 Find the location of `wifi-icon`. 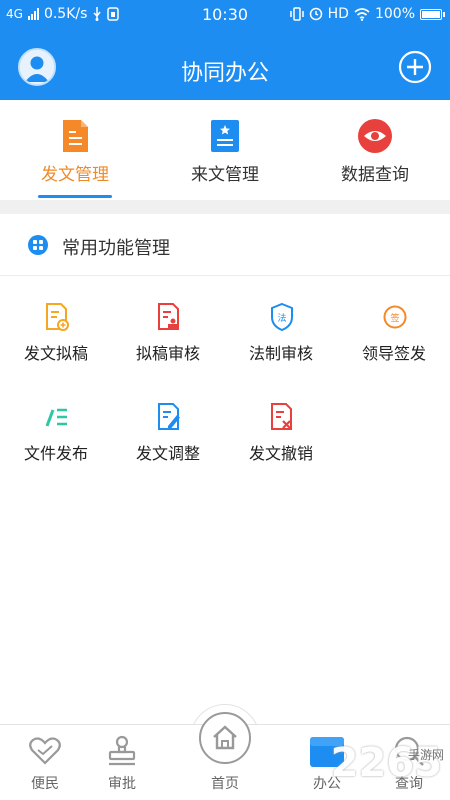

wifi-icon is located at coordinates (362, 14).